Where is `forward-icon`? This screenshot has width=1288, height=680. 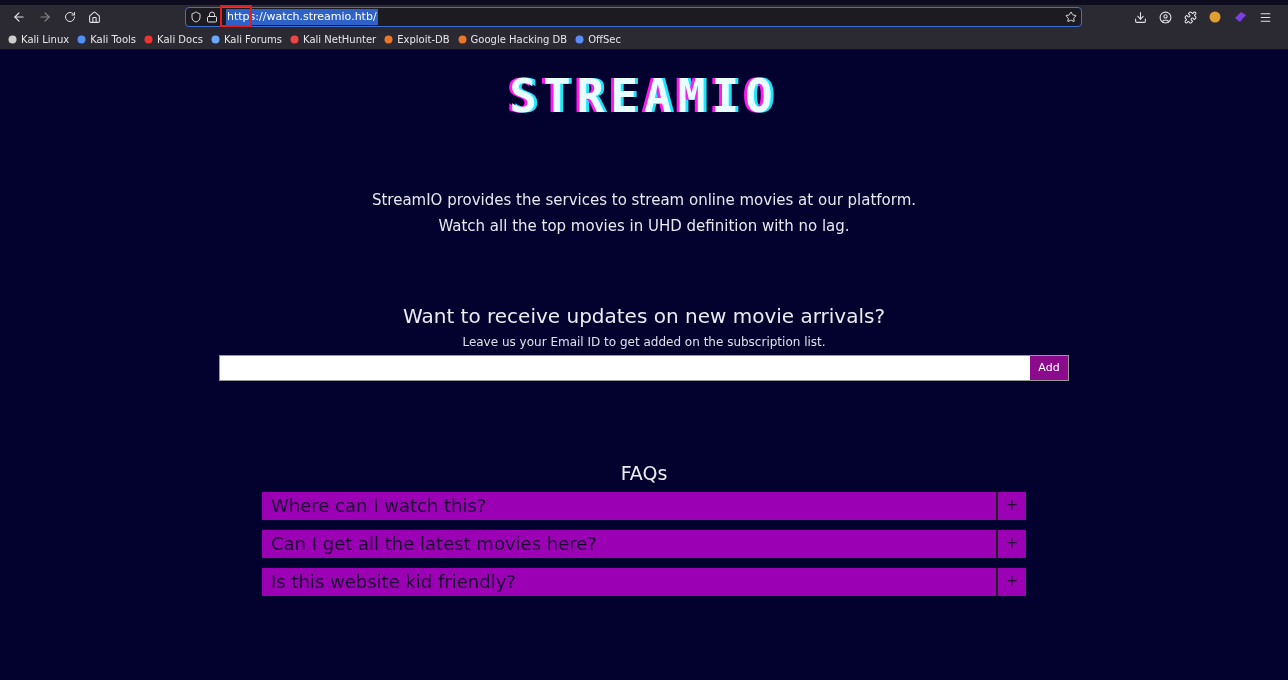 forward-icon is located at coordinates (45, 17).